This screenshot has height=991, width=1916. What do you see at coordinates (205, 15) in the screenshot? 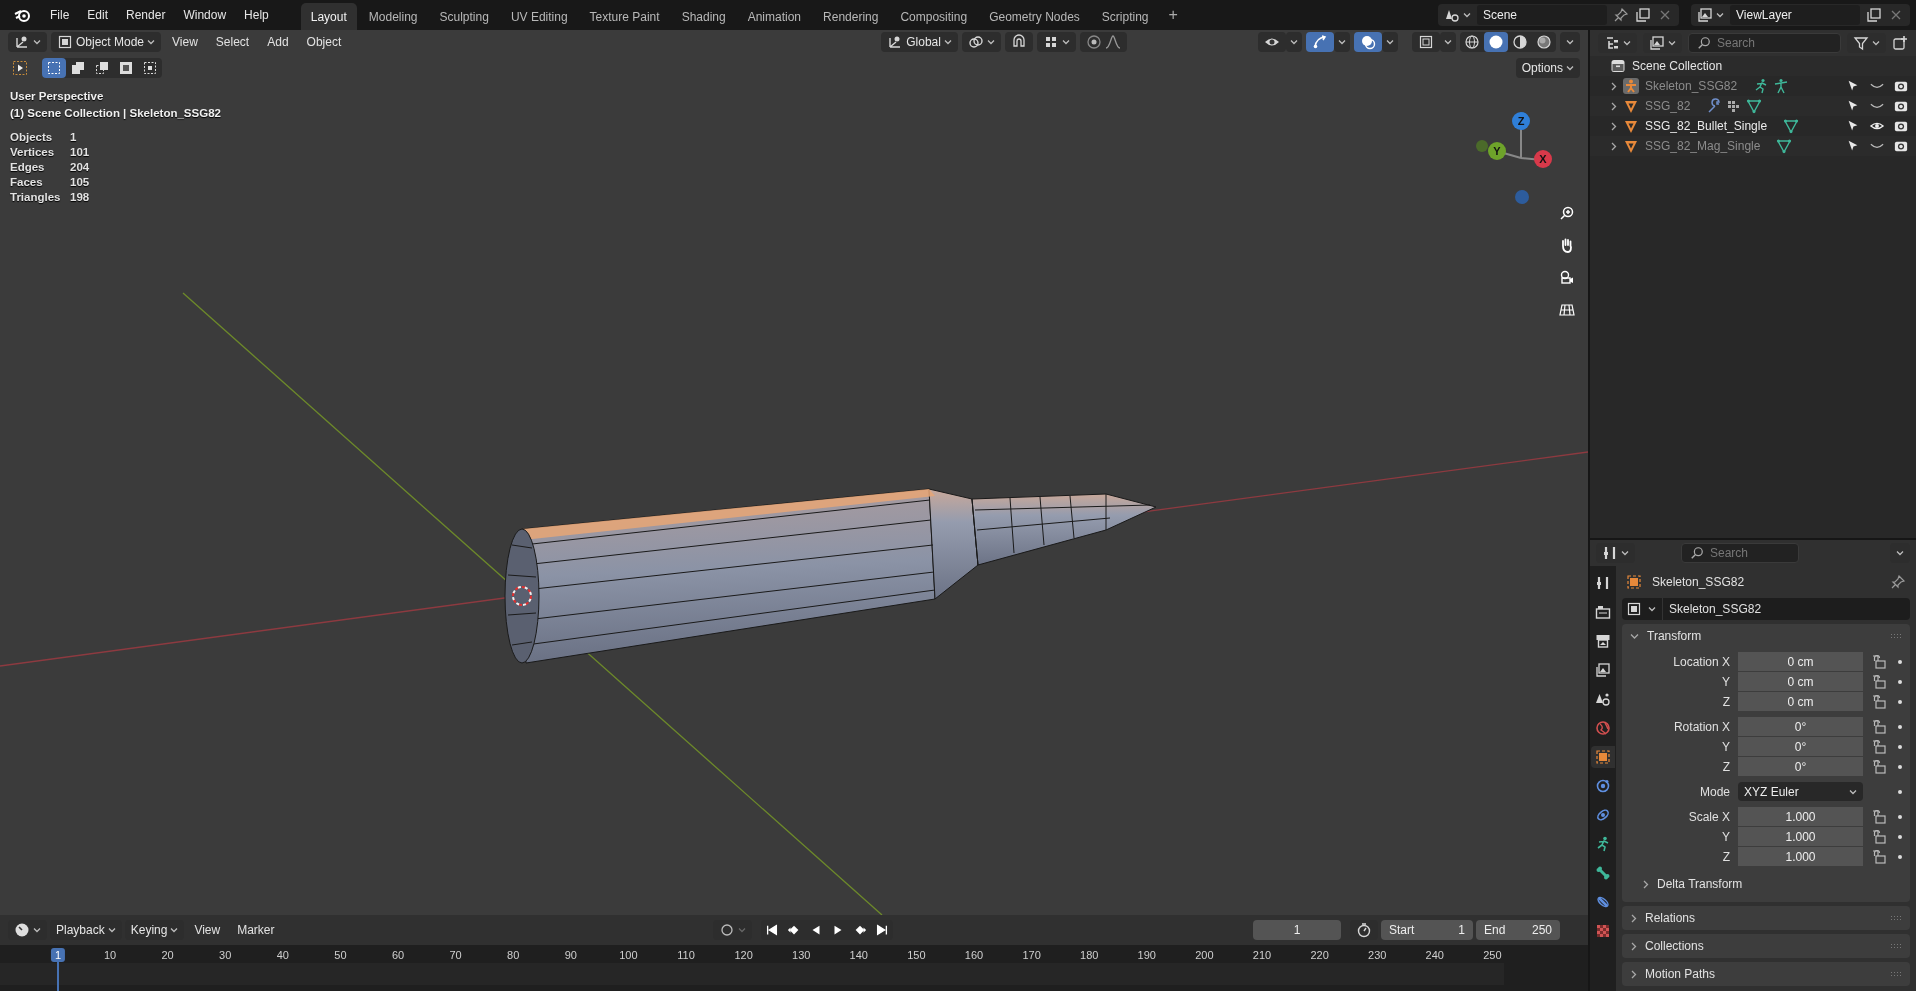
I see `menu-item: Window` at bounding box center [205, 15].